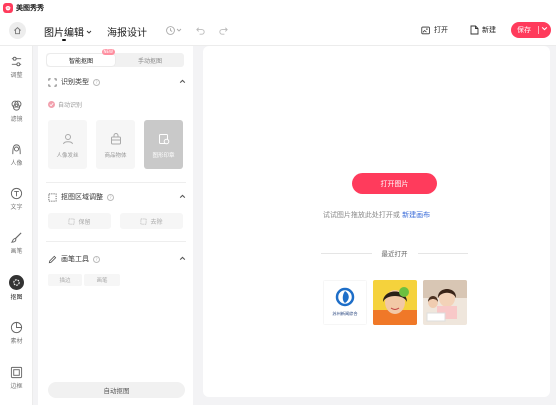 This screenshot has height=405, width=556. I want to click on tab-manual-cutout-label: 手动抠图, so click(149, 61).